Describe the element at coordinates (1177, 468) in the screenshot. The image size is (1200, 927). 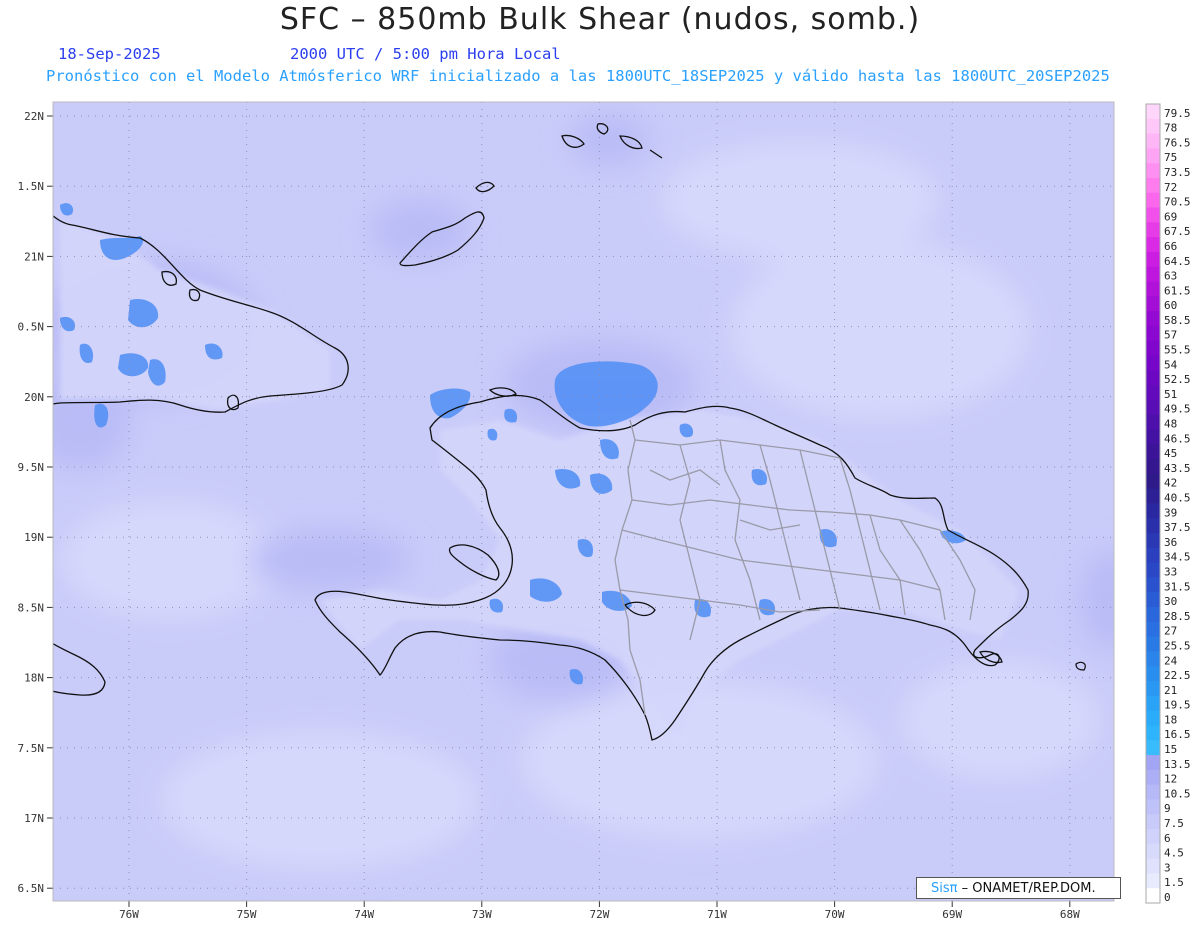
I see `legend-level-label: 43.5` at that location.